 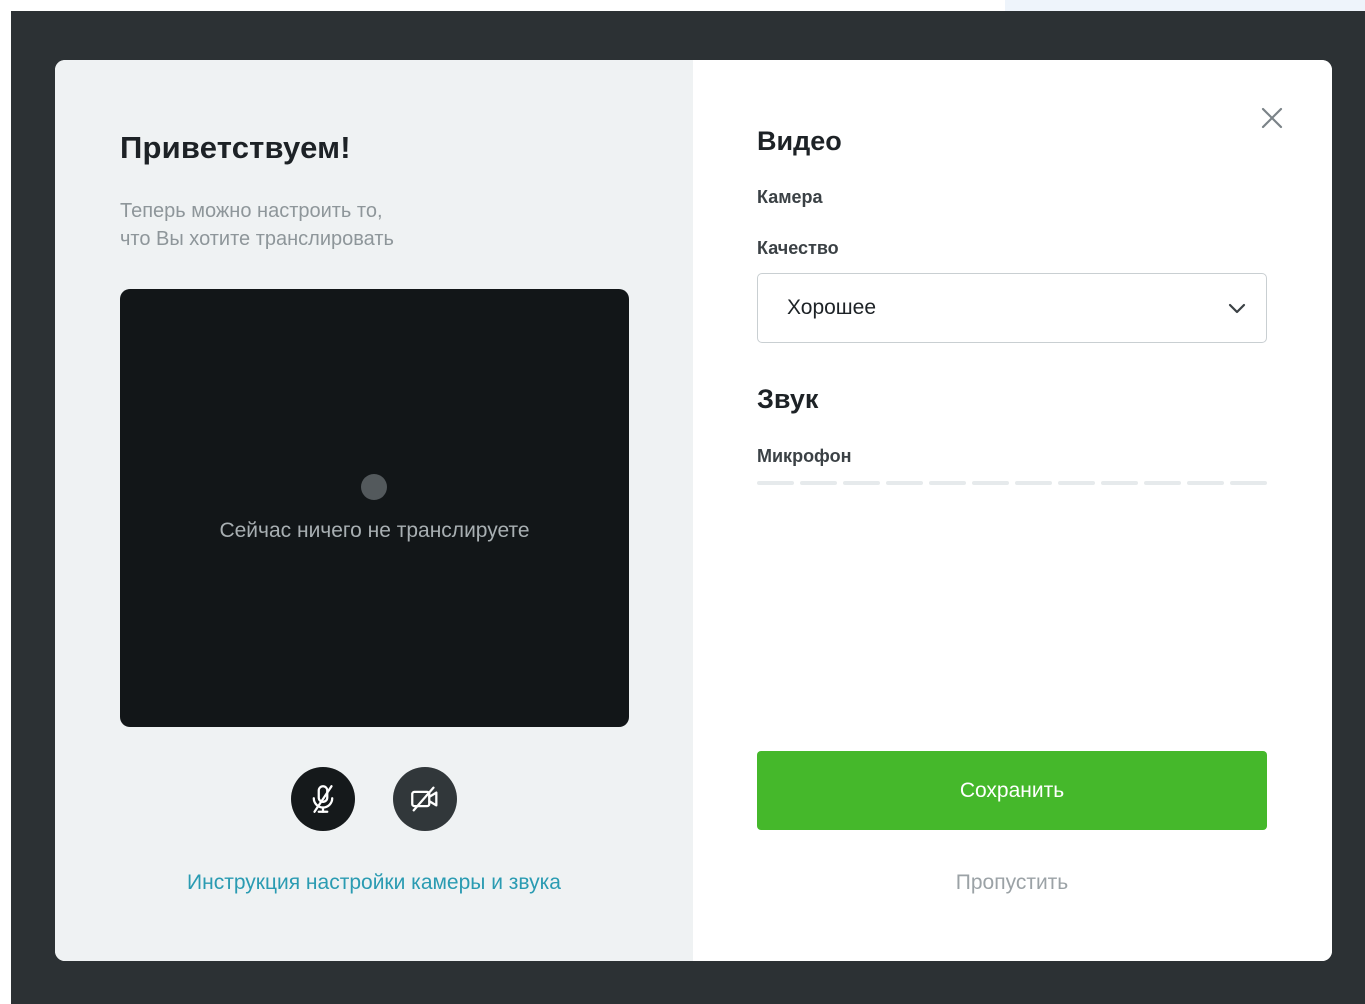 I want to click on toggle-microphone-button, so click(x=323, y=799).